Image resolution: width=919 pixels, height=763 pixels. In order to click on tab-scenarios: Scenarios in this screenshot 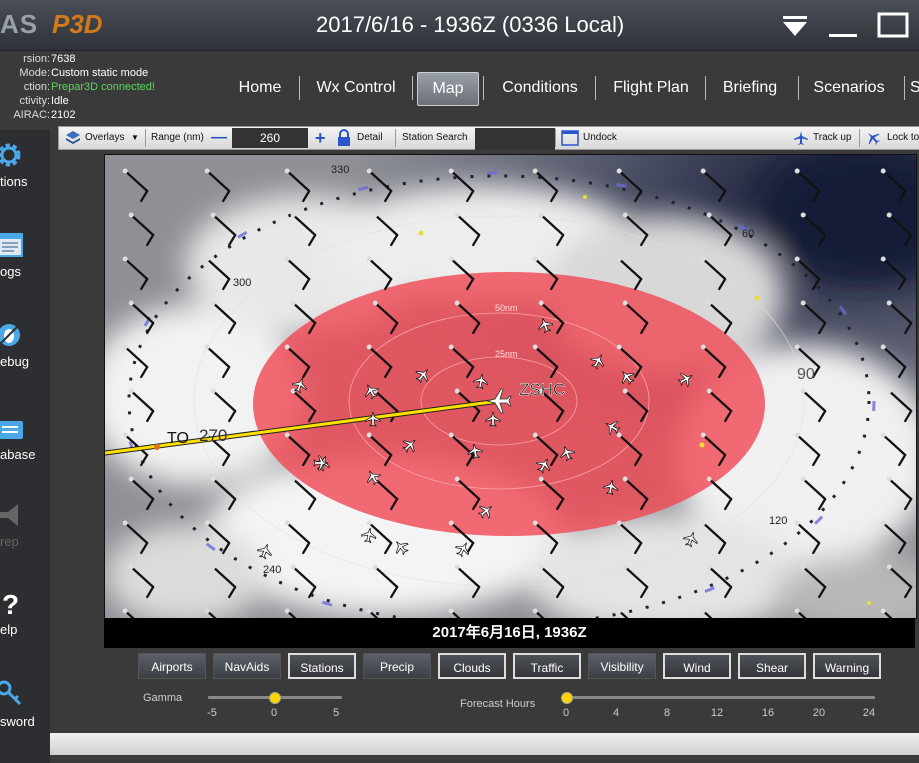, I will do `click(849, 88)`.